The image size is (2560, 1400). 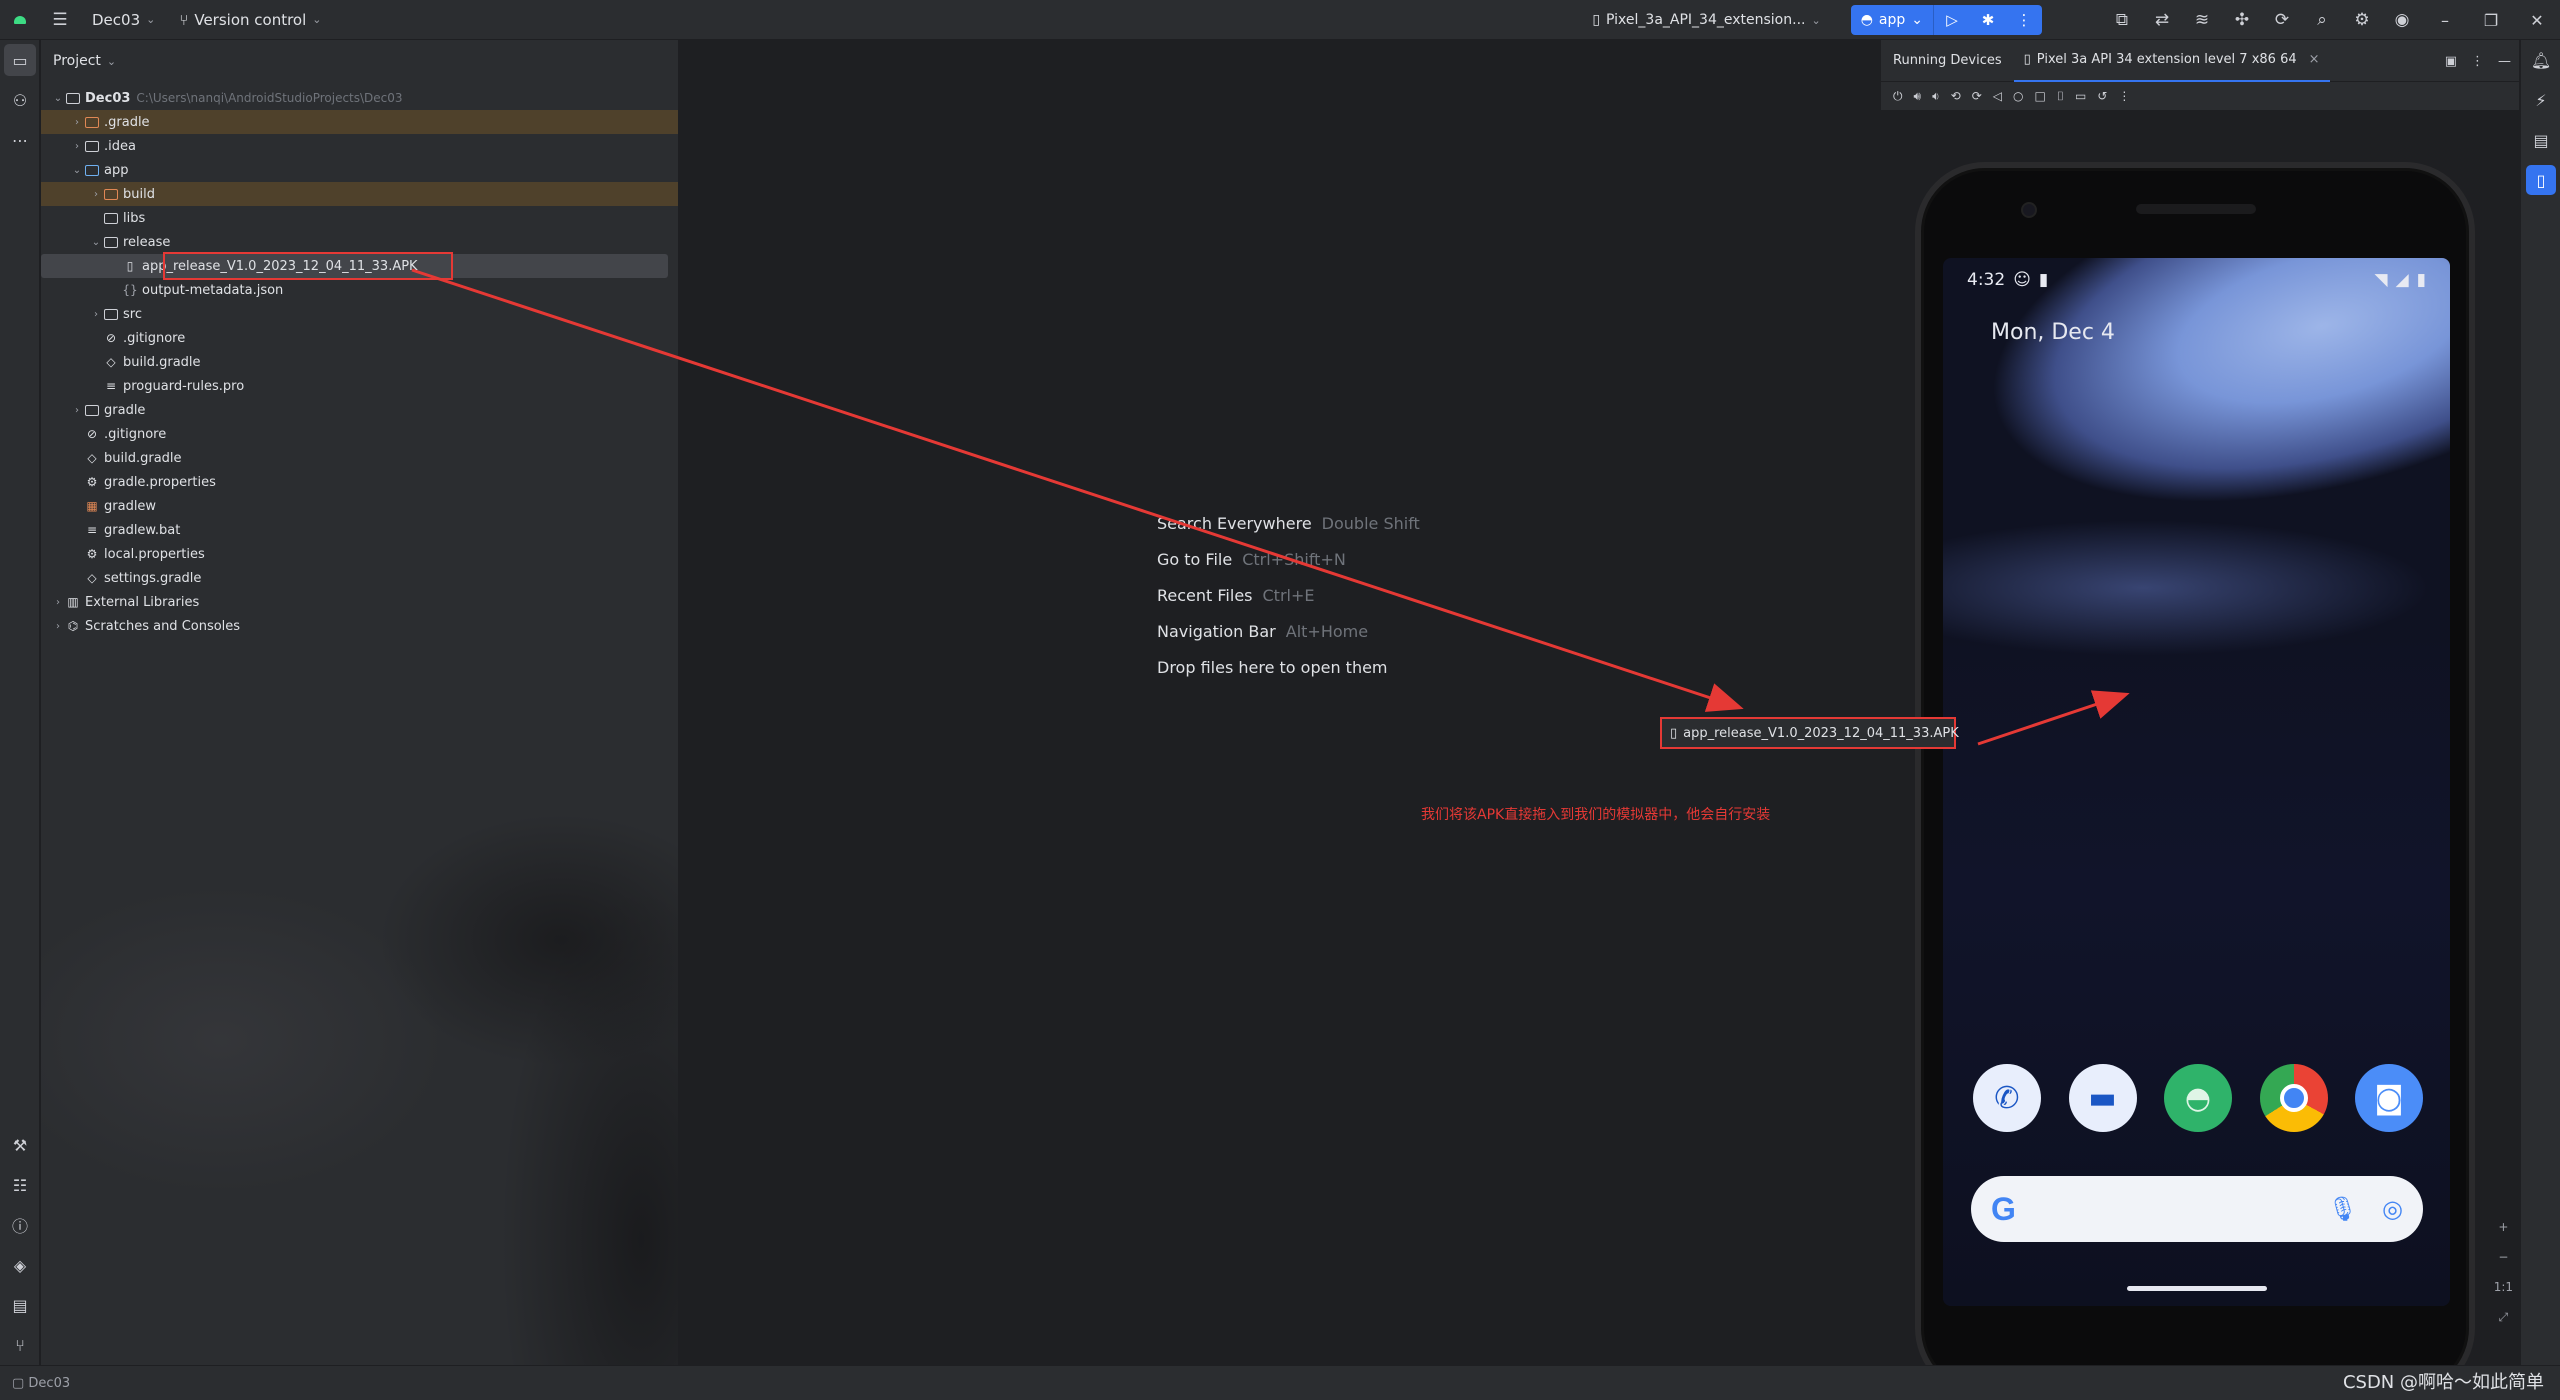 I want to click on apk-file-icon: ▯, so click(x=1674, y=733).